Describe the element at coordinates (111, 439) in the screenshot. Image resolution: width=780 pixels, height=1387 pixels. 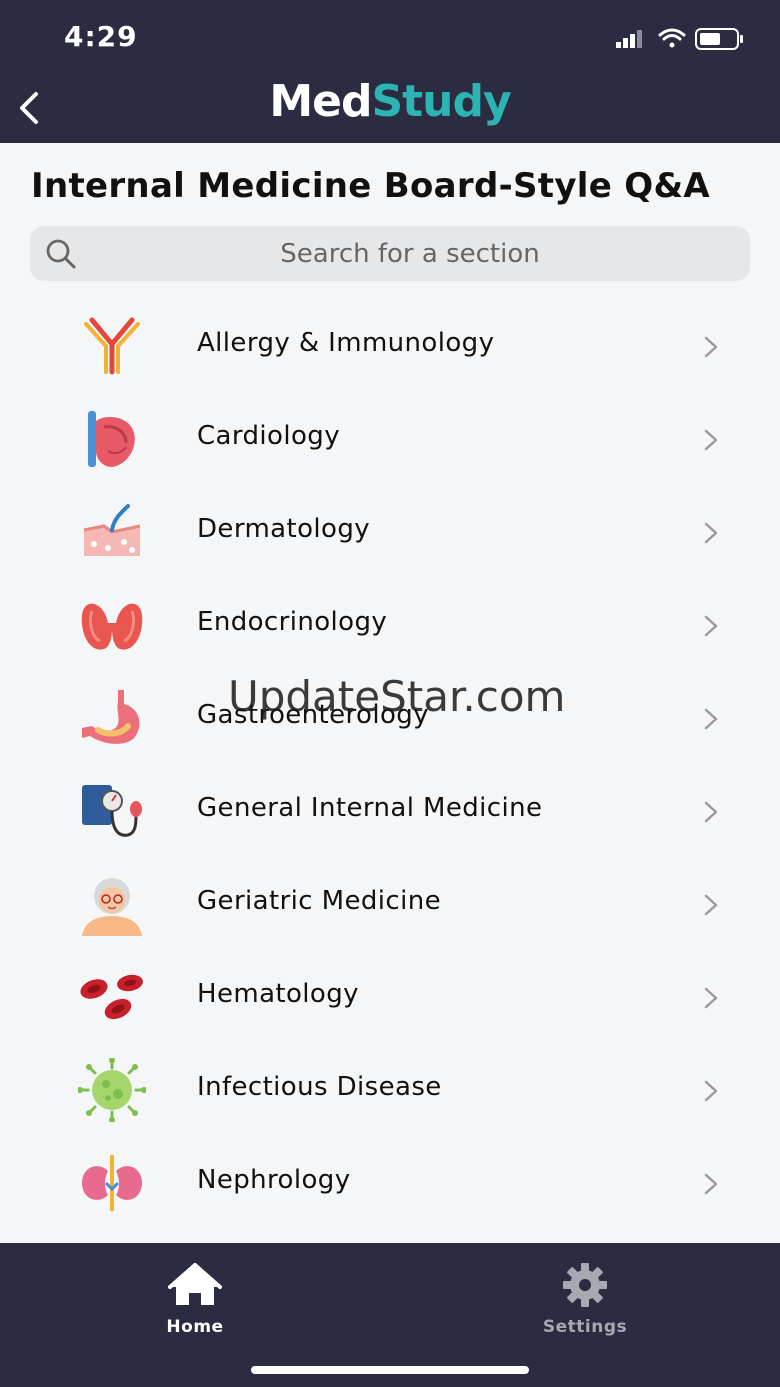
I see `heart-icon` at that location.